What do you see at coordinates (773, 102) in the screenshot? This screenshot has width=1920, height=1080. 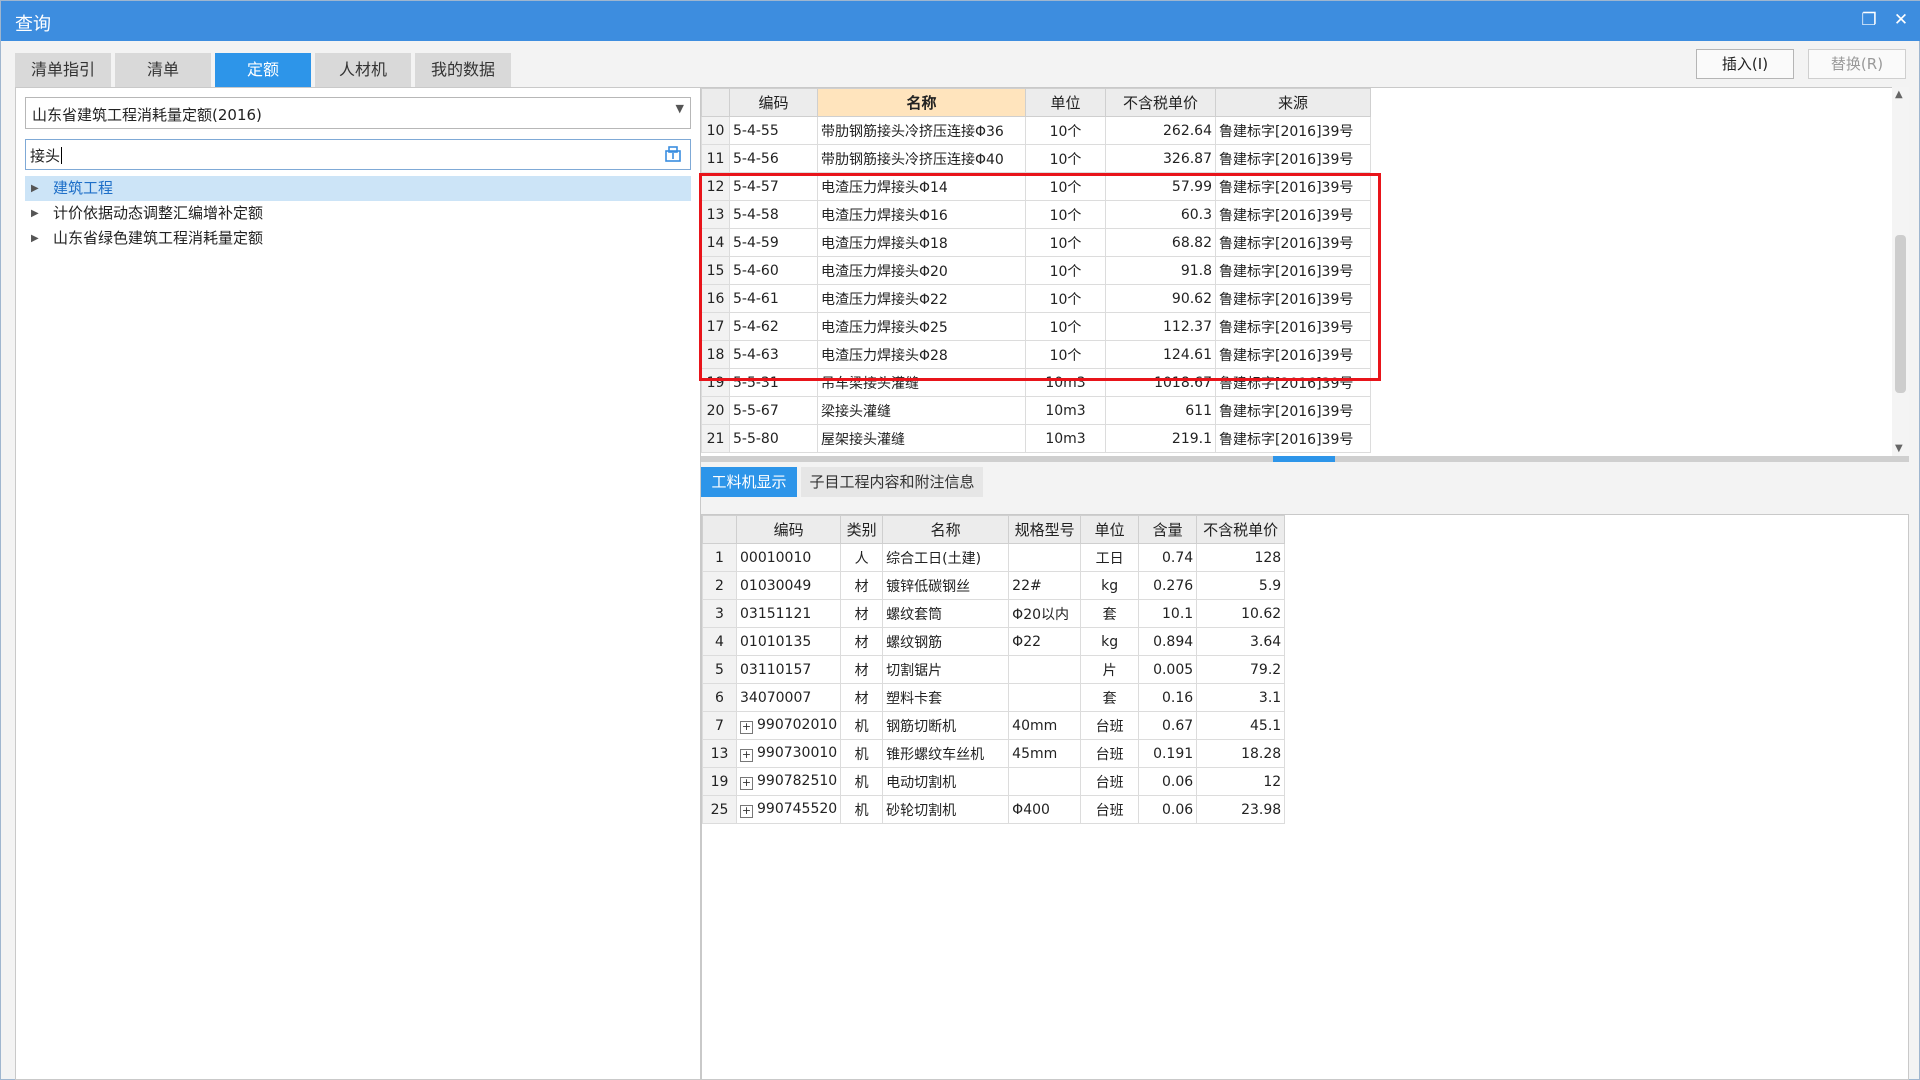 I see `column-header-code: 编码` at bounding box center [773, 102].